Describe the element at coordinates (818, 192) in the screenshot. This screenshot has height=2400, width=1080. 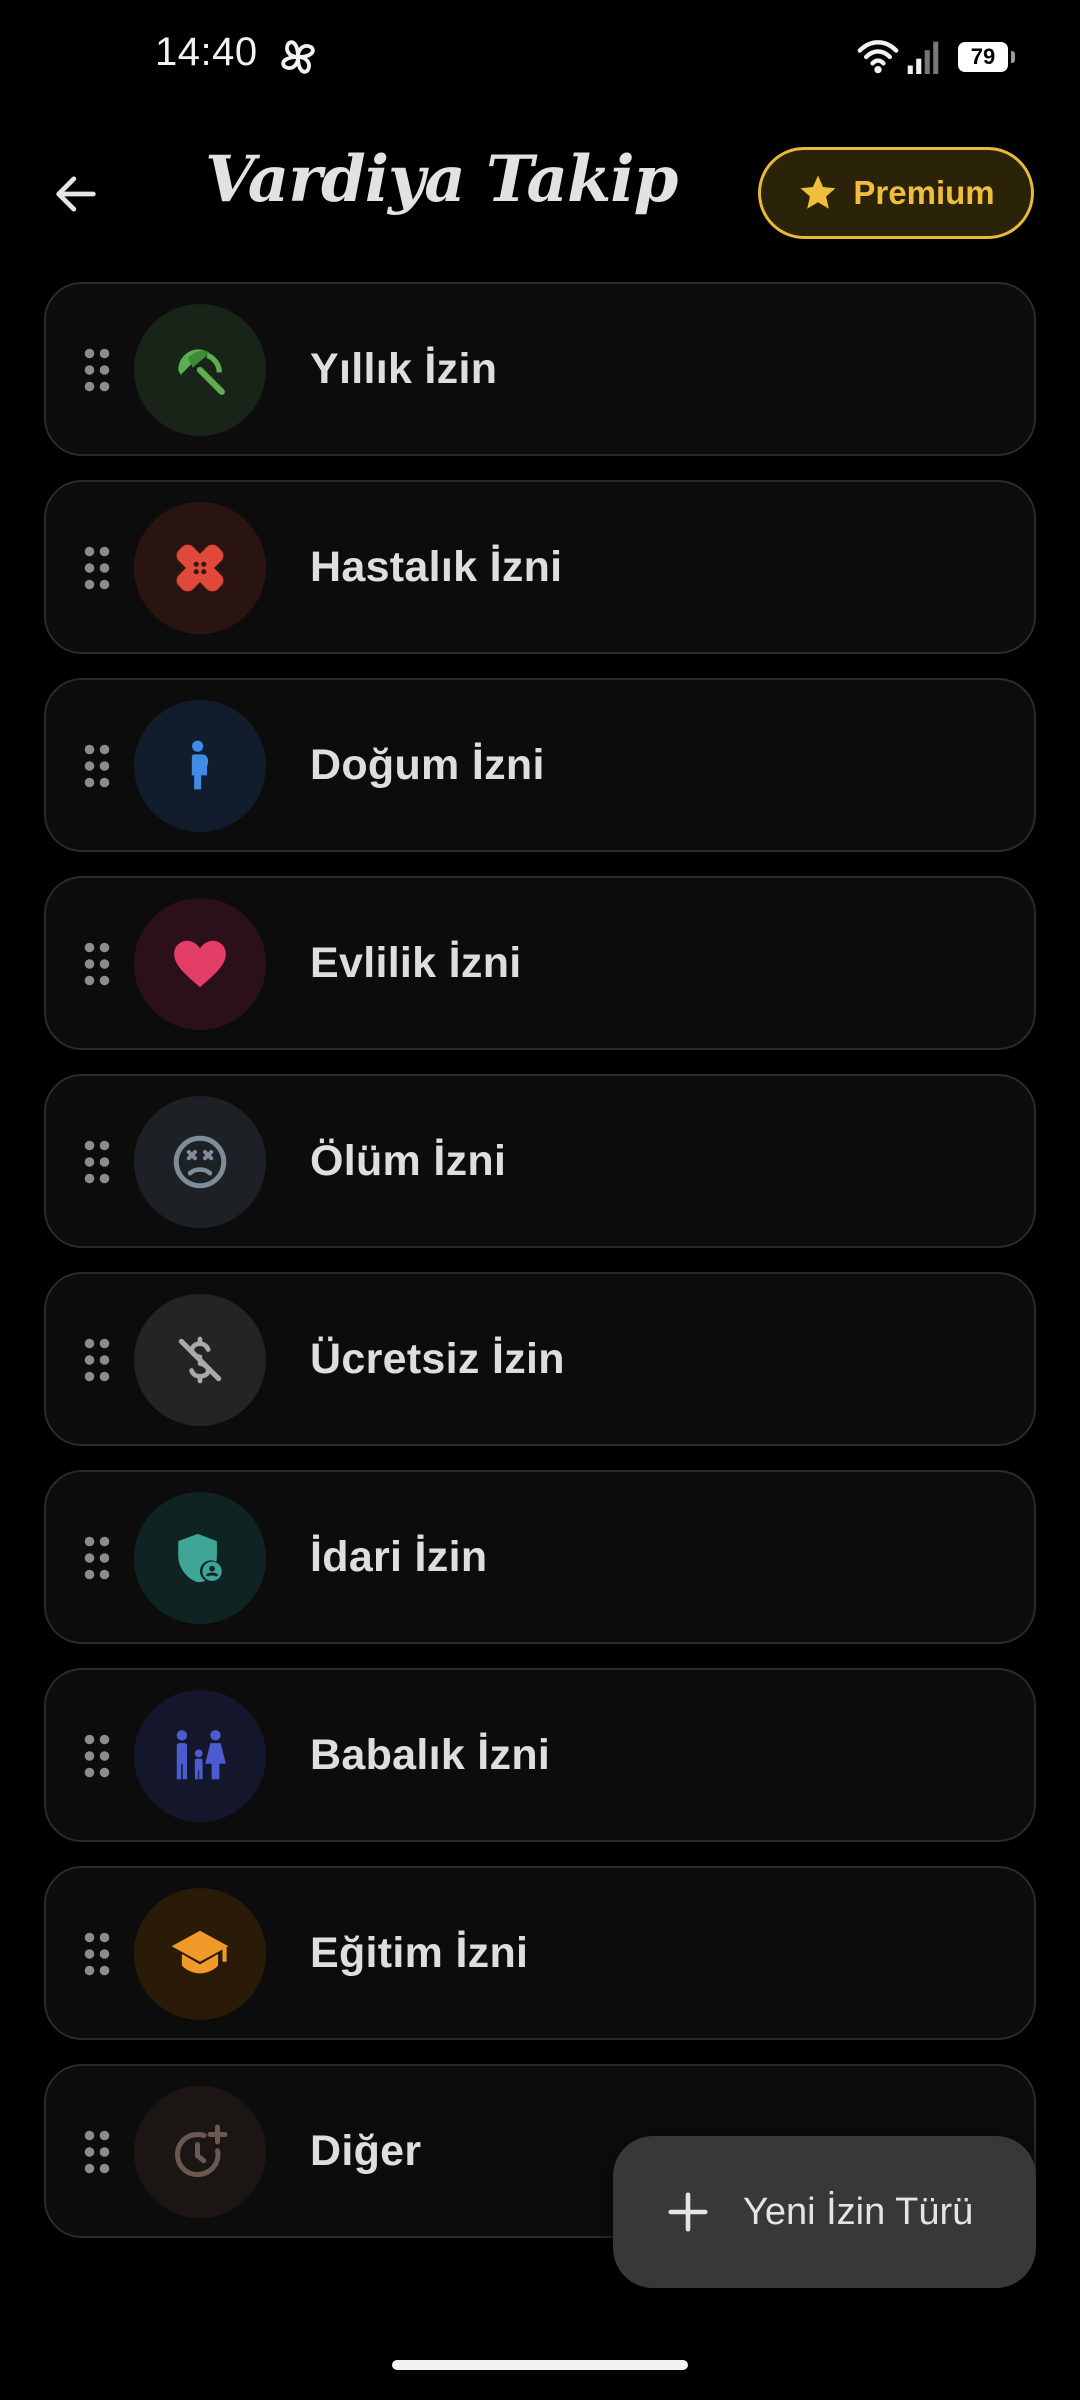
I see `star-icon` at that location.